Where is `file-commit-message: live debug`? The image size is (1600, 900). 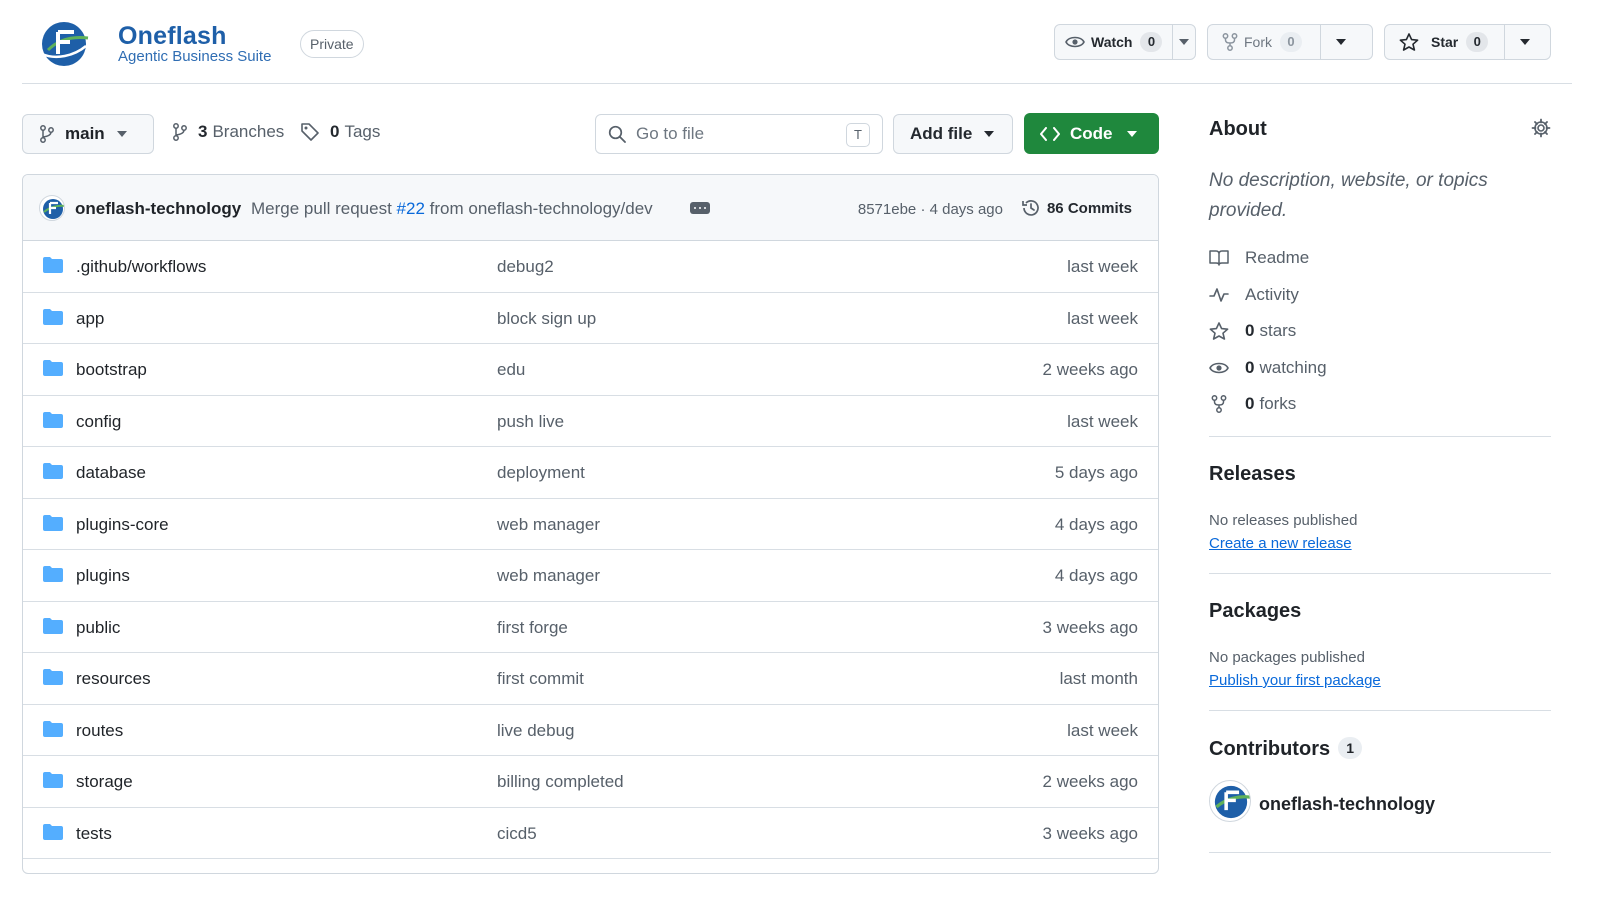 file-commit-message: live debug is located at coordinates (536, 731).